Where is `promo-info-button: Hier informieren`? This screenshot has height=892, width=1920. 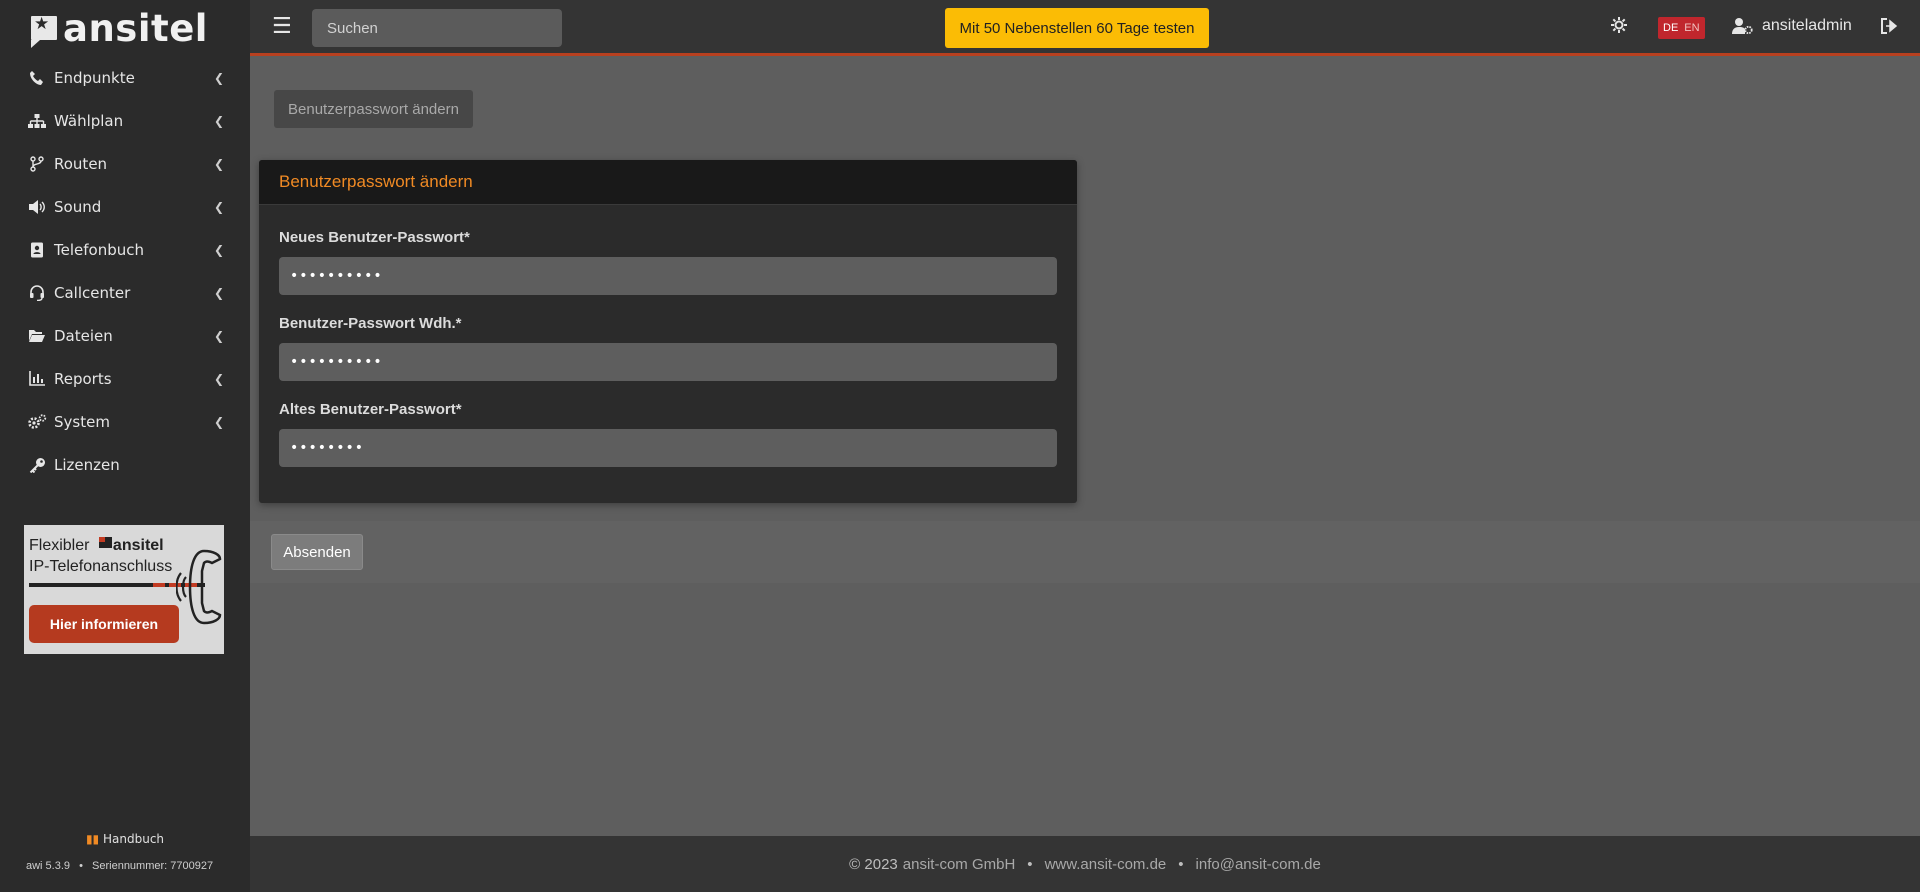
promo-info-button: Hier informieren is located at coordinates (104, 624).